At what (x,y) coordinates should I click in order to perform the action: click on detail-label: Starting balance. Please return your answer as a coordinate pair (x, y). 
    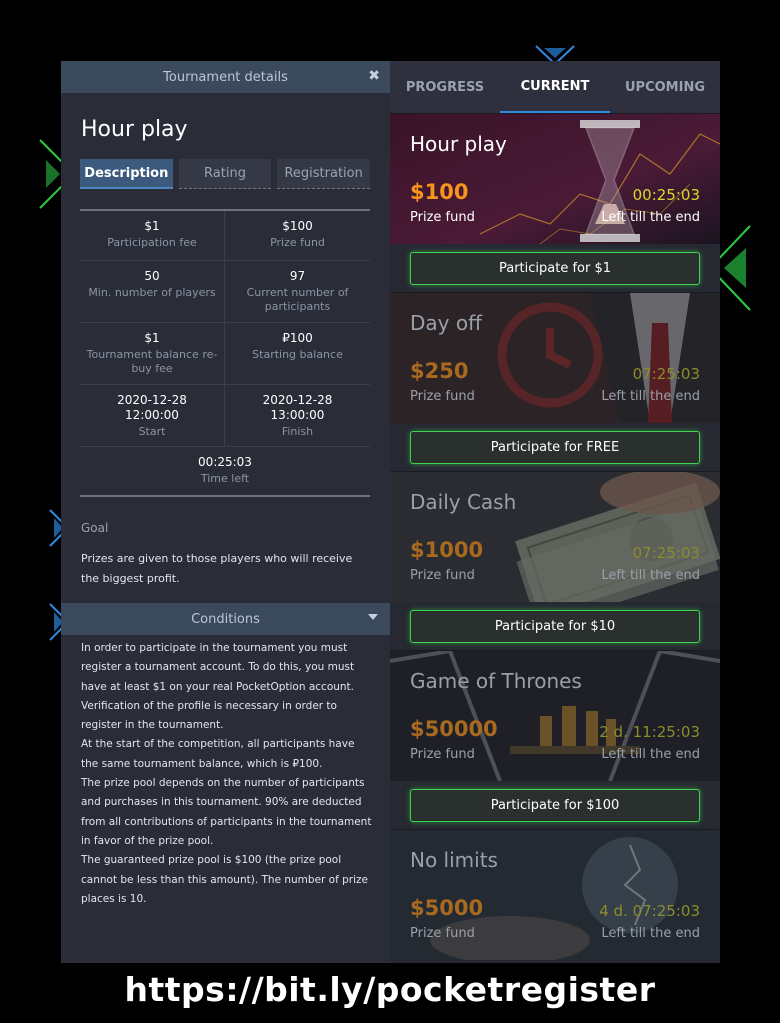
    Looking at the image, I should click on (297, 354).